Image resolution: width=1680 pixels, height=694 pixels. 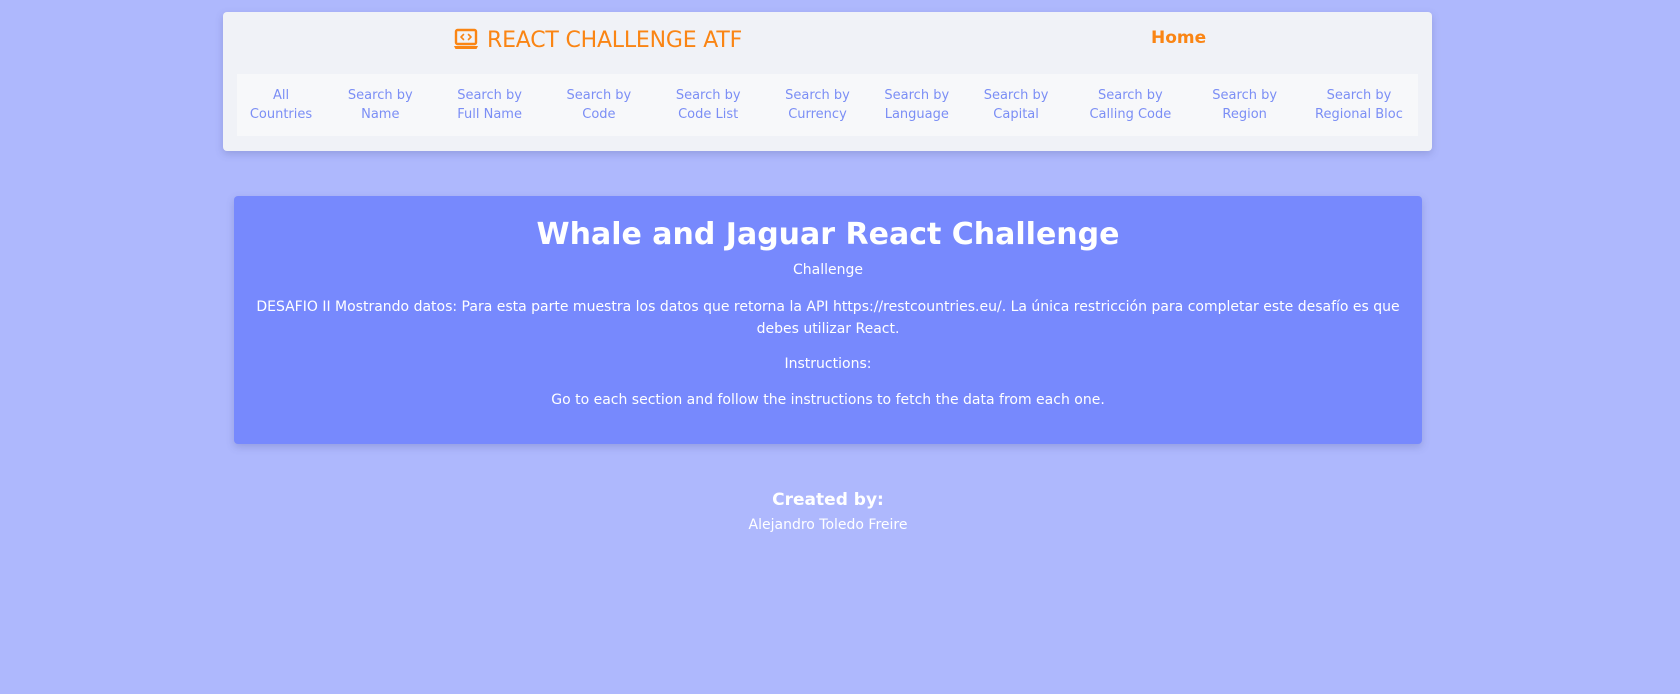 I want to click on home-link: Home, so click(x=1178, y=38).